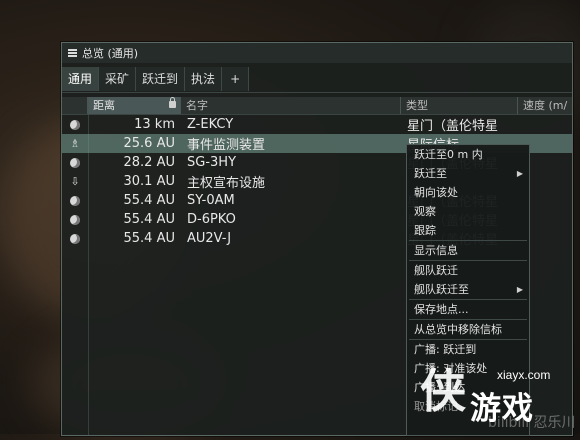 Image resolution: width=580 pixels, height=440 pixels. I want to click on beacon-icon: ♗, so click(75, 143).